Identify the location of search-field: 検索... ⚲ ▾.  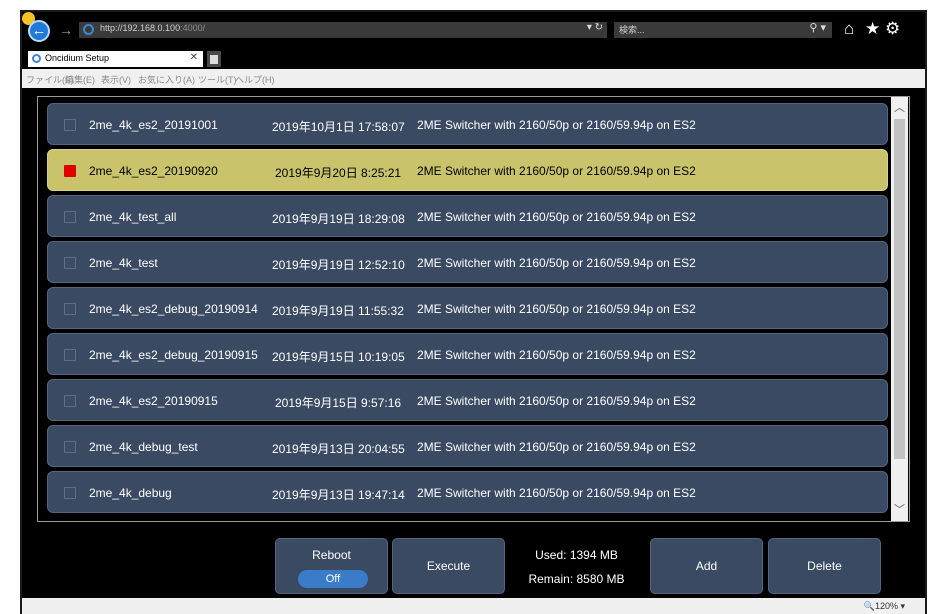
(723, 30).